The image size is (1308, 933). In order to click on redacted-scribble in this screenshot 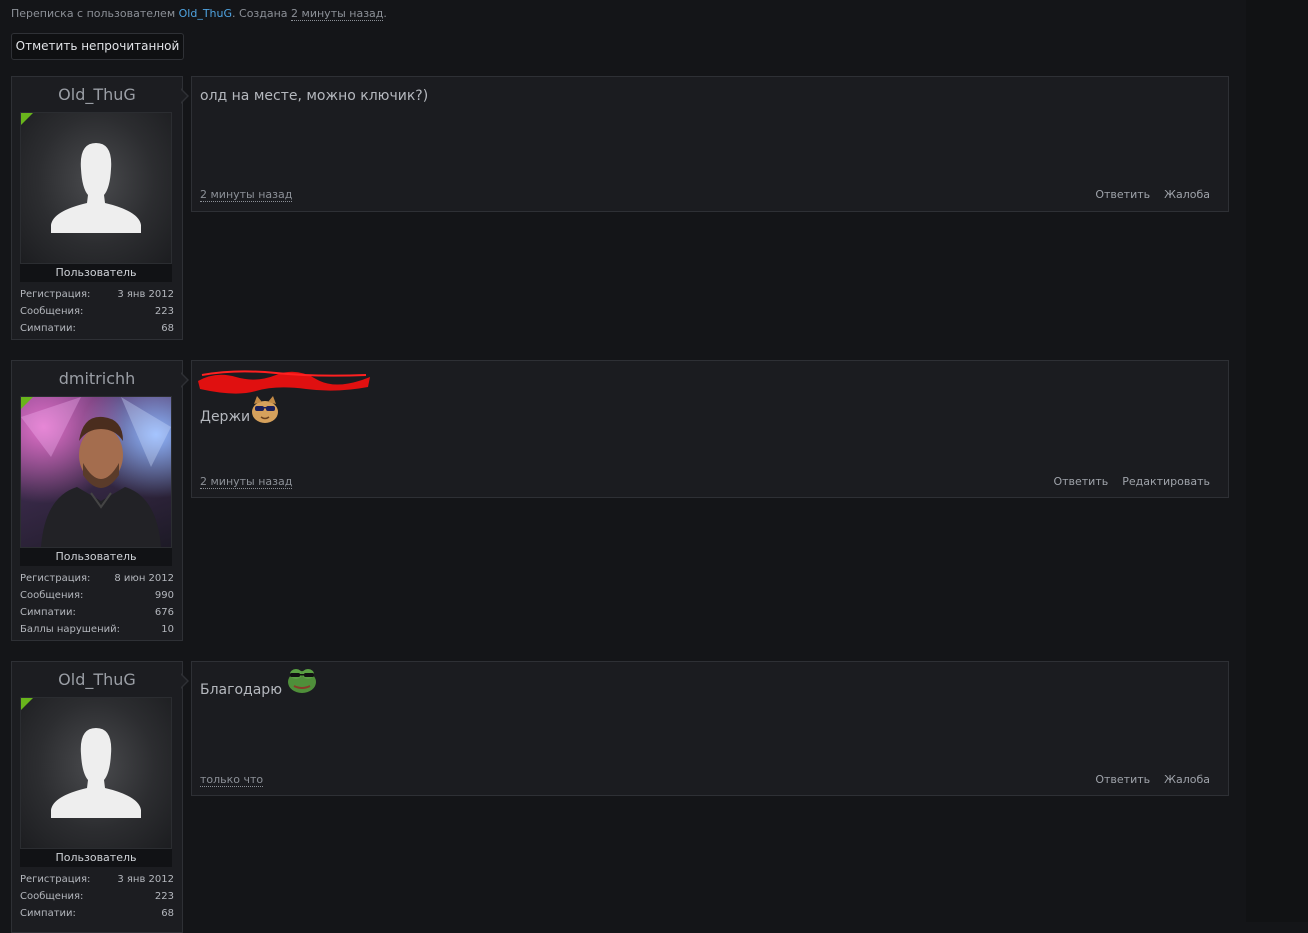, I will do `click(284, 382)`.